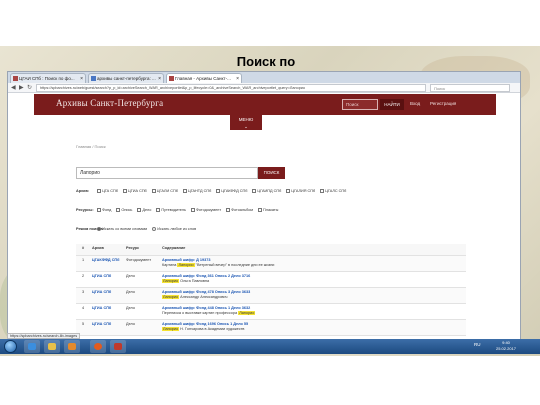  Describe the element at coordinates (177, 229) in the screenshot. I see `option-label: Искать любое из слов` at that location.